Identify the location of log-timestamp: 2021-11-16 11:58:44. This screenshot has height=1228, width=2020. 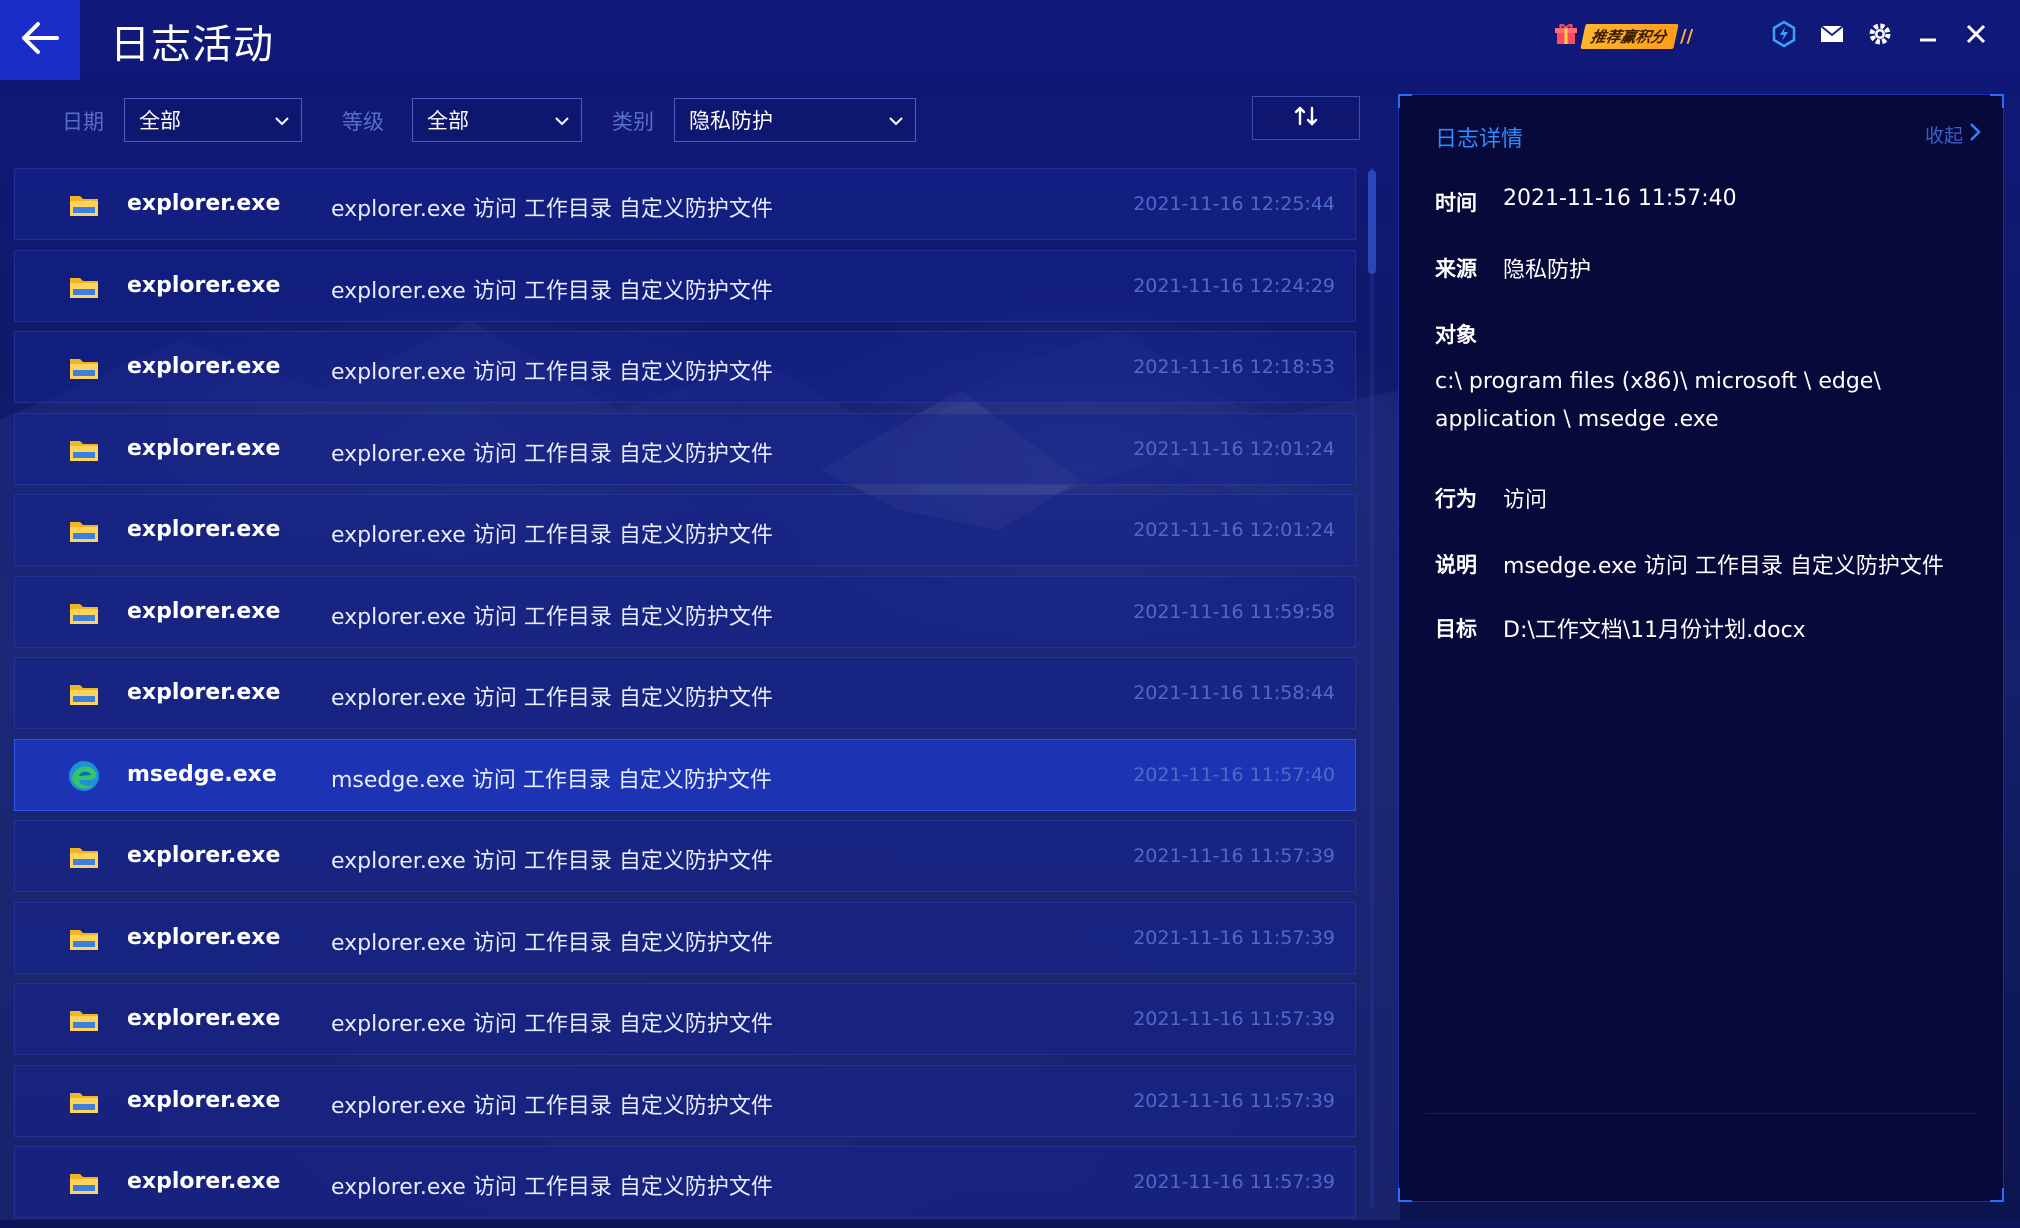
(1234, 693).